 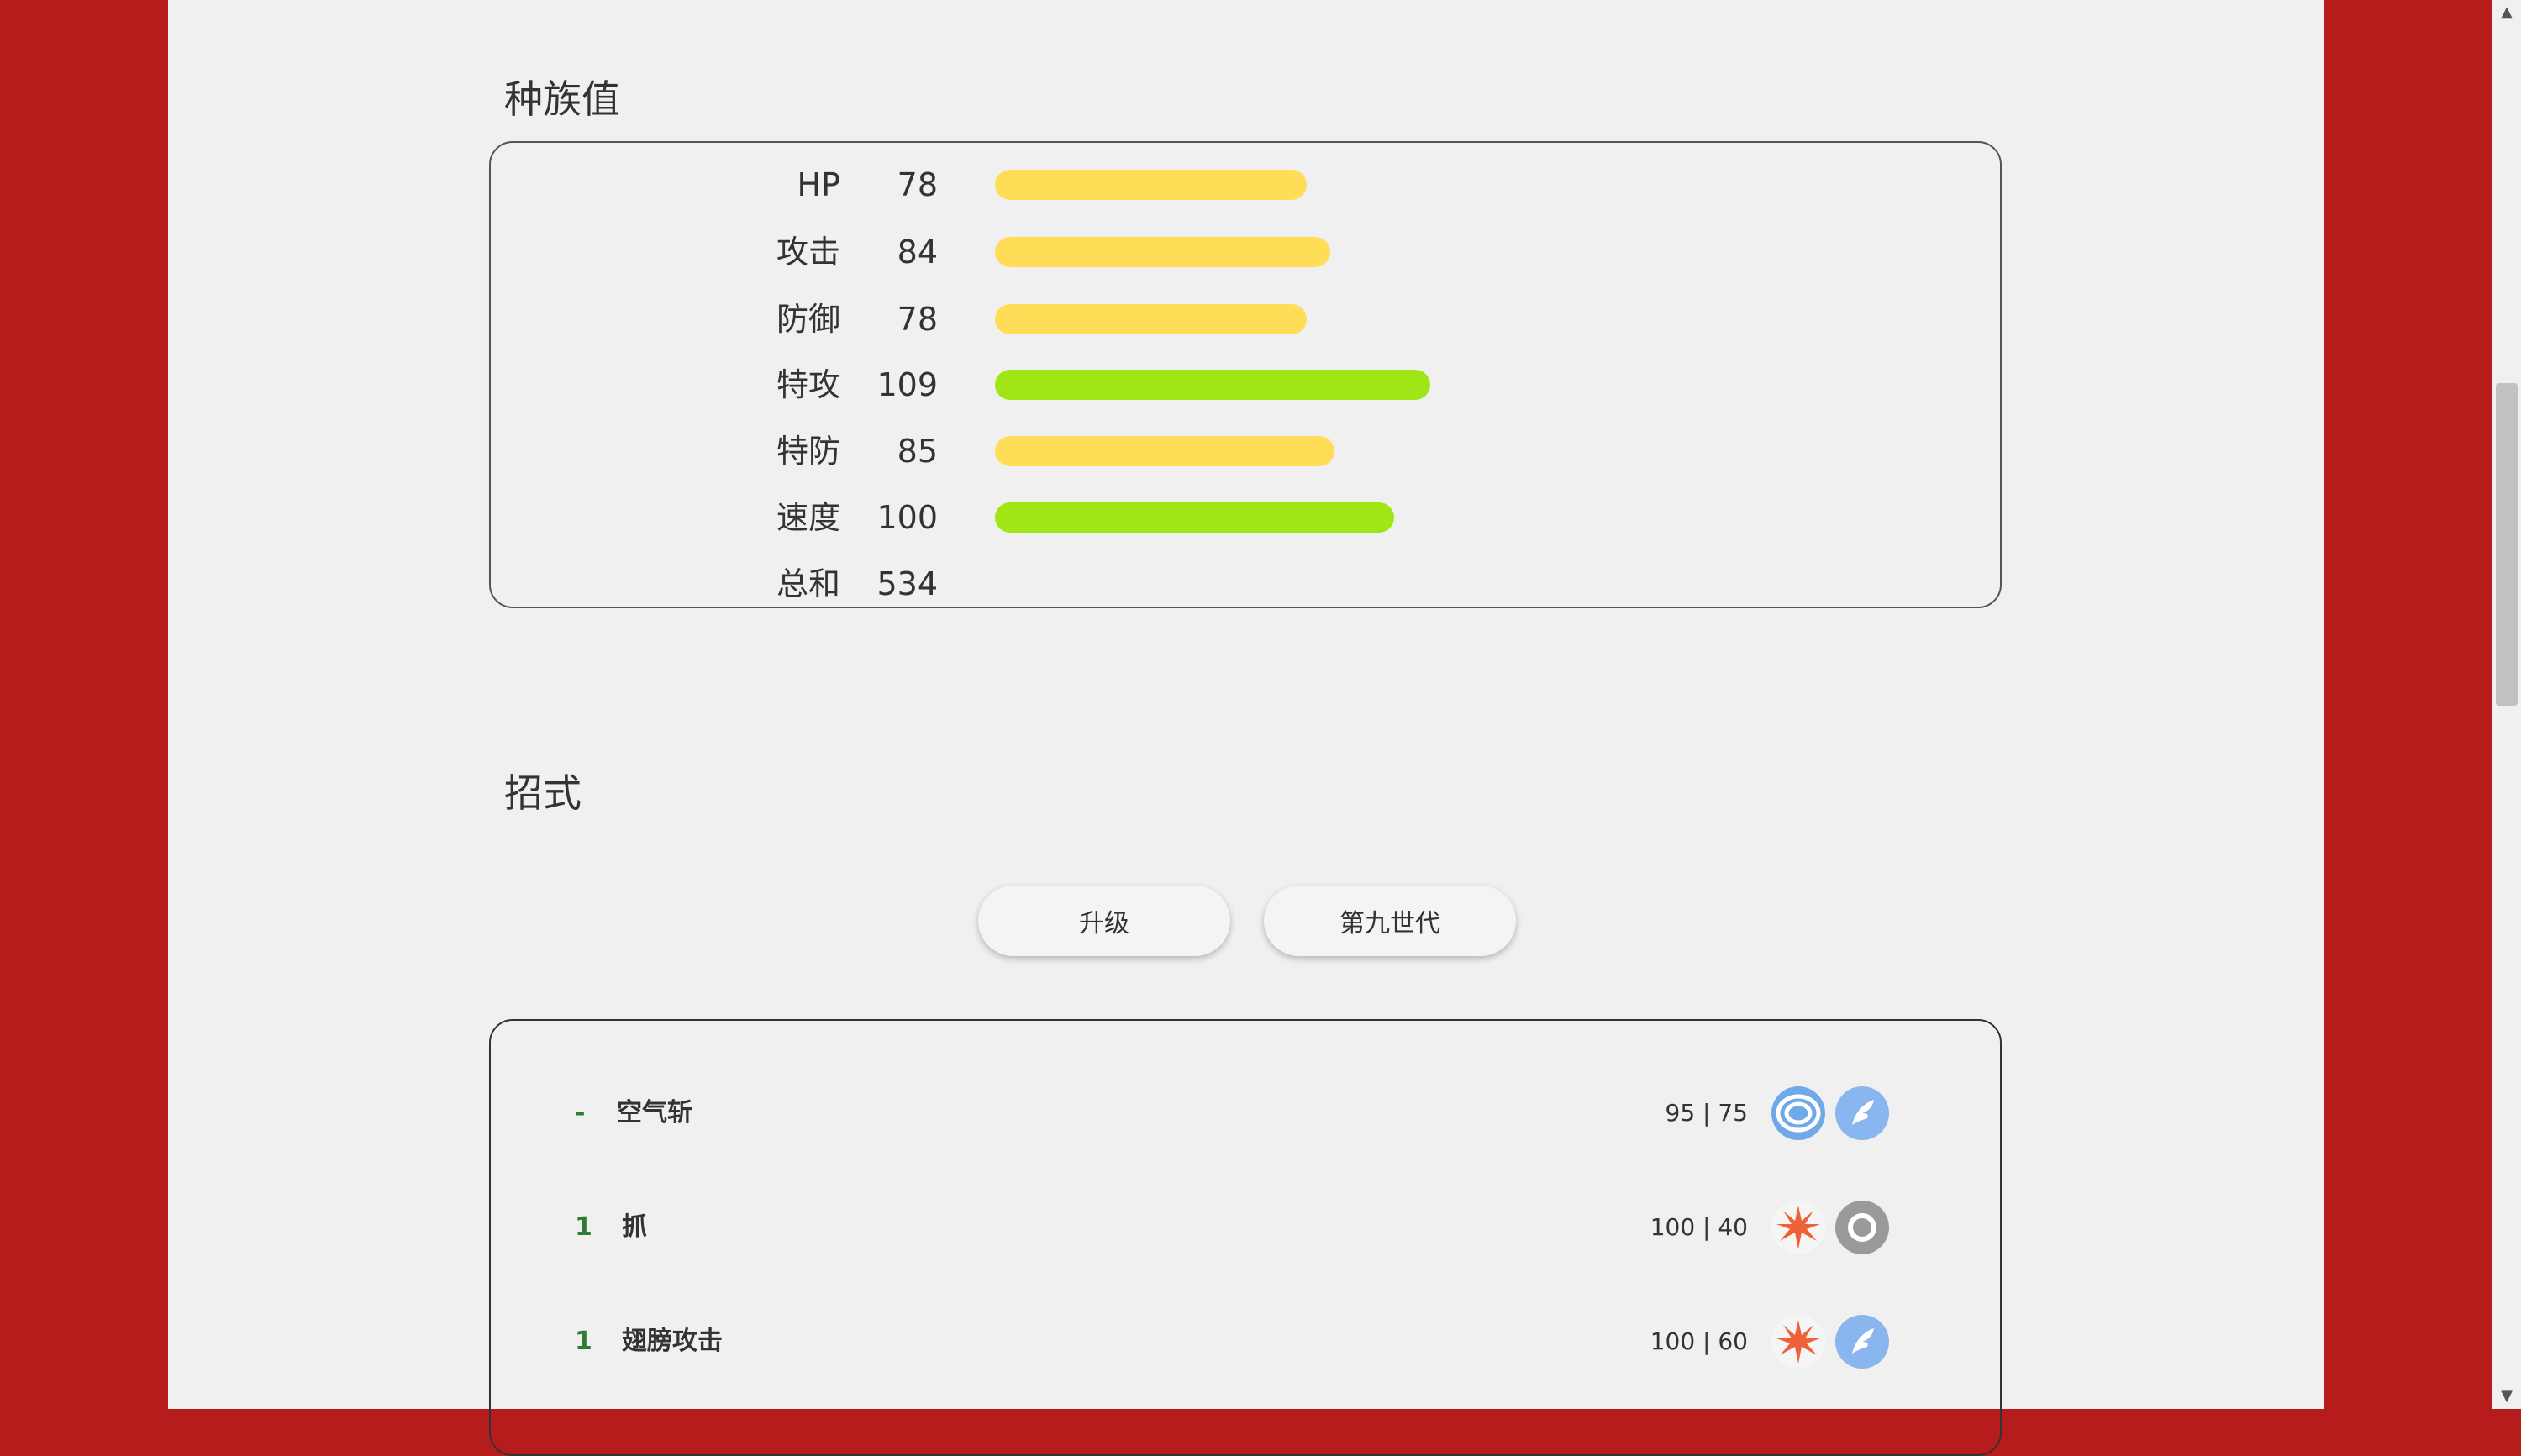 What do you see at coordinates (1699, 1341) in the screenshot?
I see `move-accuracy-power: 100 | 60` at bounding box center [1699, 1341].